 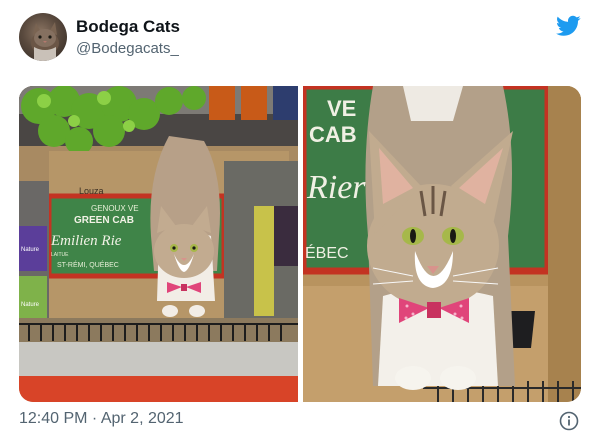 I want to click on box-line-1: VE, so click(x=341, y=108).